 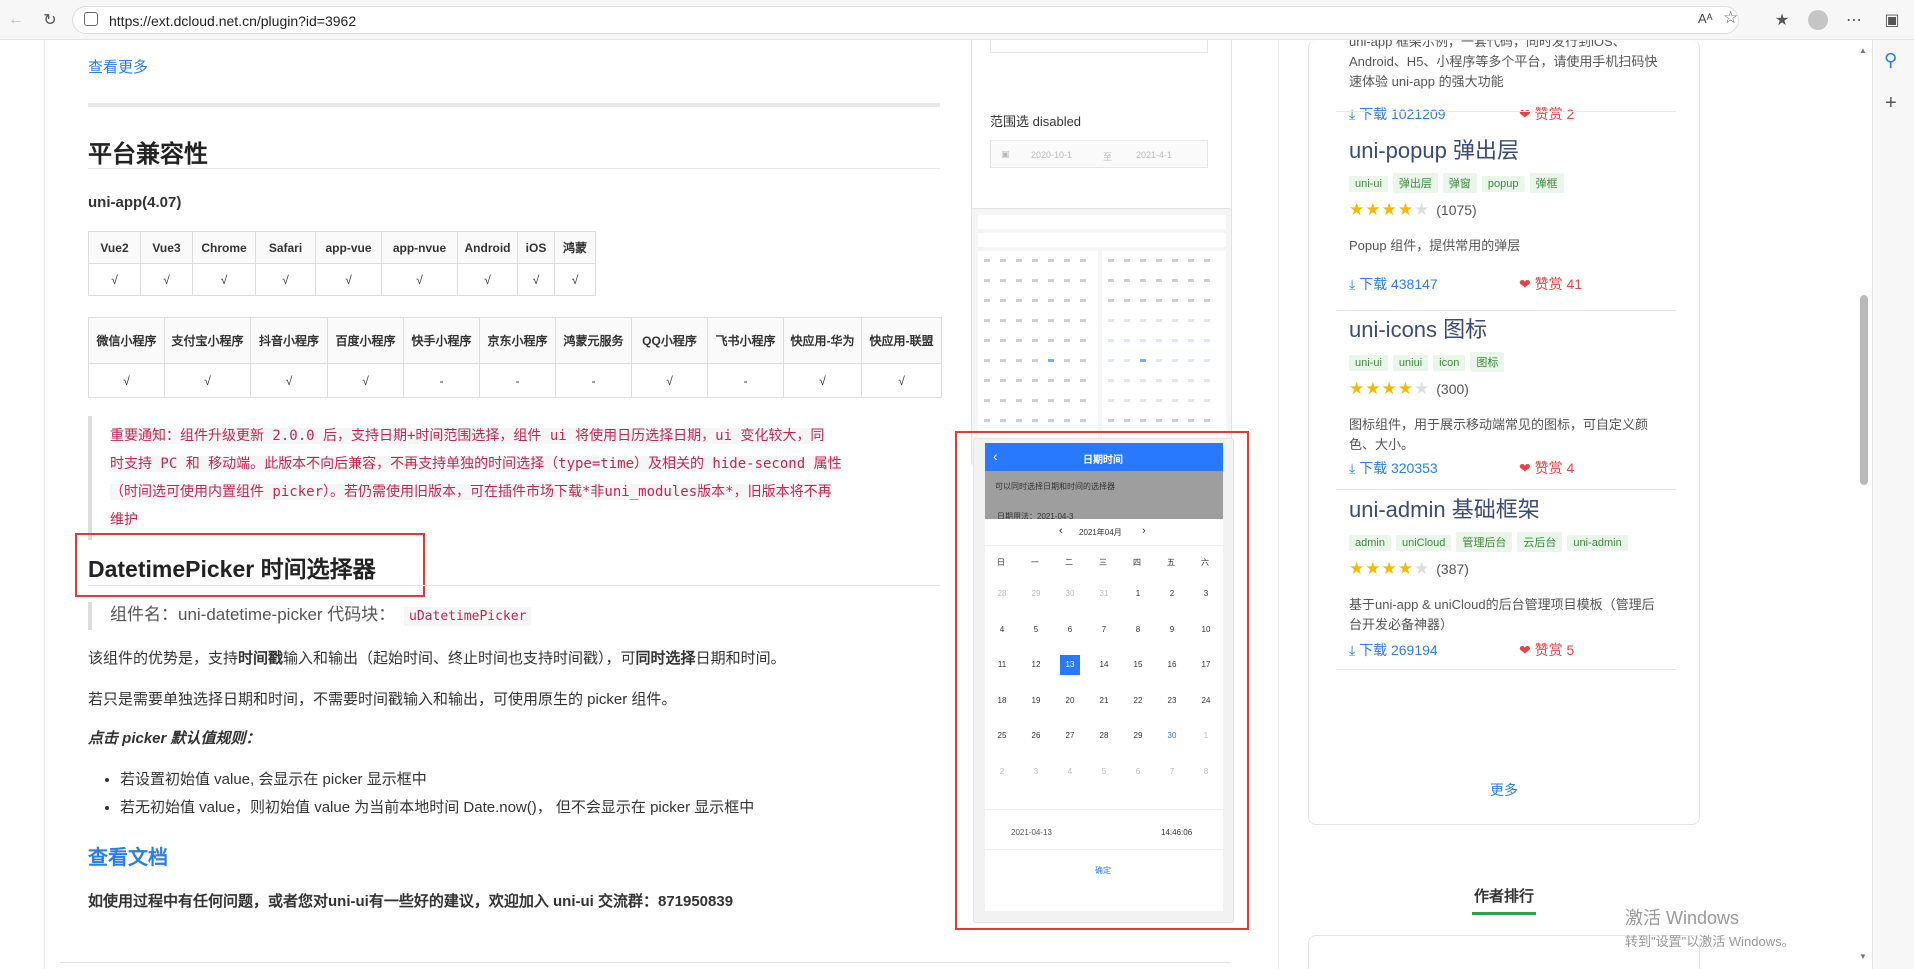 I want to click on more-plugins-link: 更多, so click(x=1504, y=790).